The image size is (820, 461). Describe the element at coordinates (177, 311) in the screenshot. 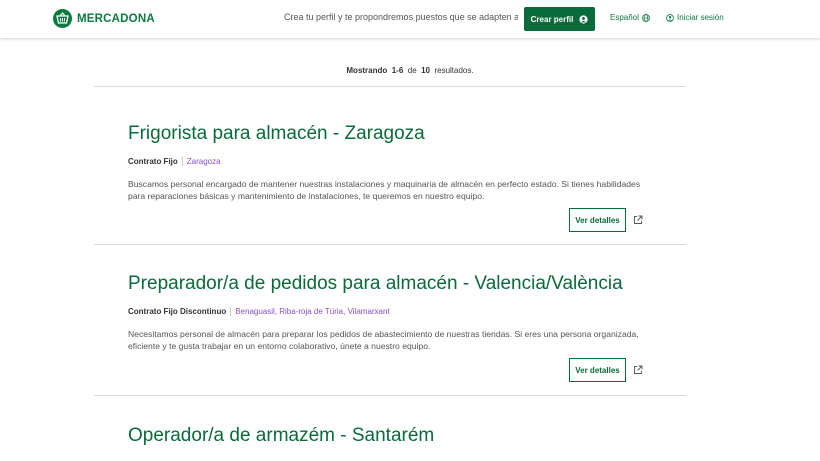

I see `contract-type: Contrato Fijo Discontinuo` at that location.